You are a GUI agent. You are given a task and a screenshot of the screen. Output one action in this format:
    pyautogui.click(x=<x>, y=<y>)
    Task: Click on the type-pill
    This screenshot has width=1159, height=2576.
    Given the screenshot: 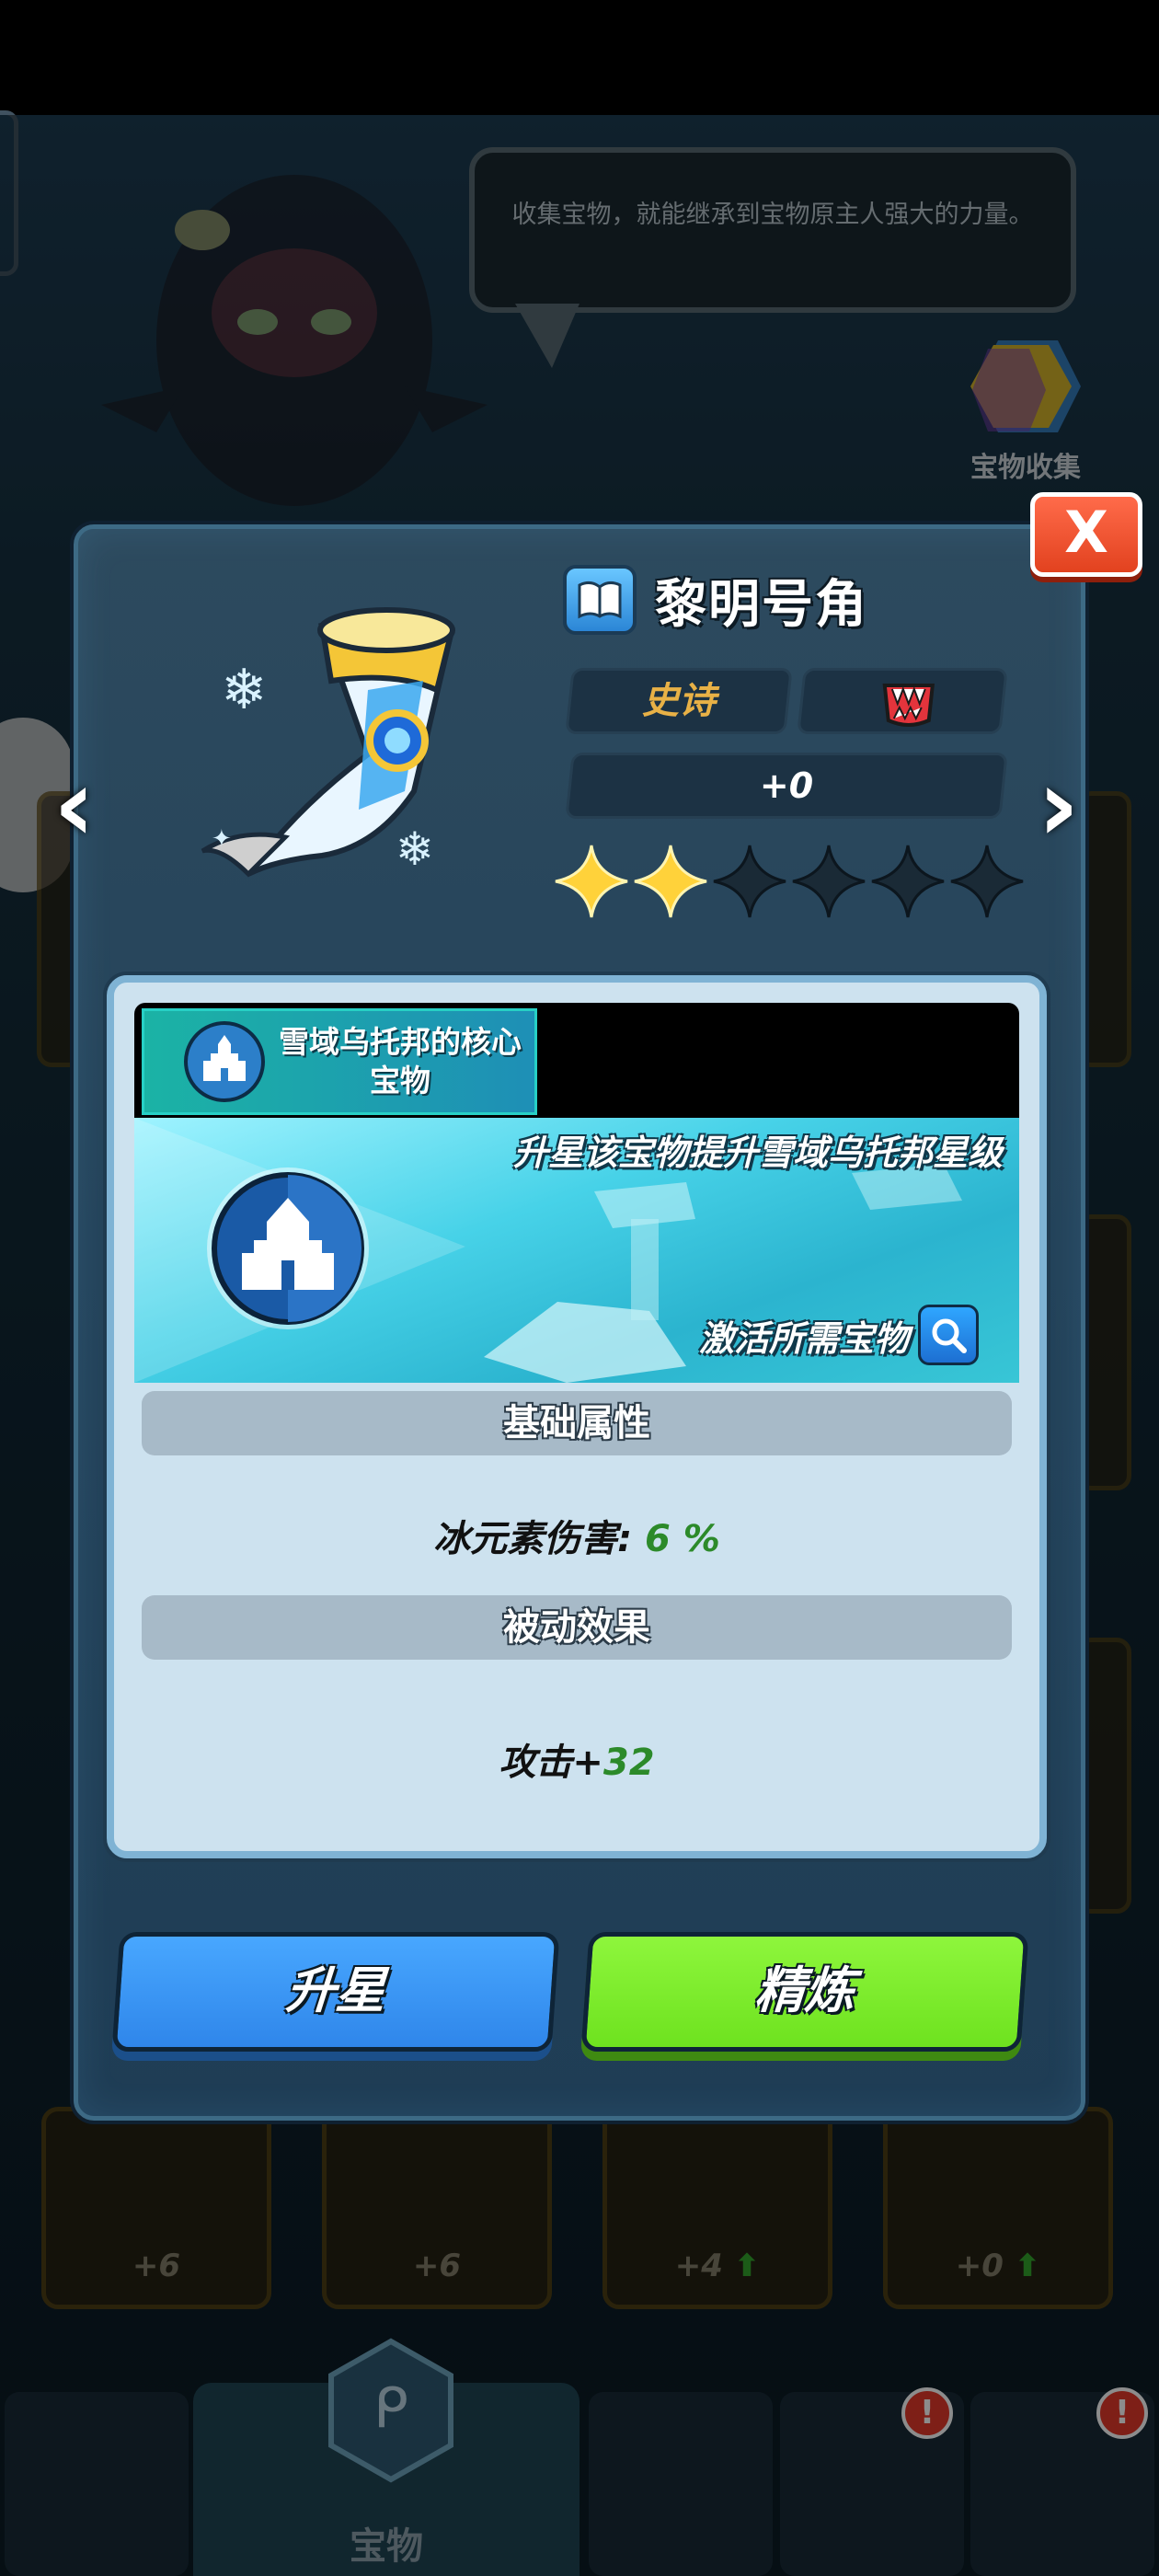 What is the action you would take?
    pyautogui.click(x=902, y=701)
    